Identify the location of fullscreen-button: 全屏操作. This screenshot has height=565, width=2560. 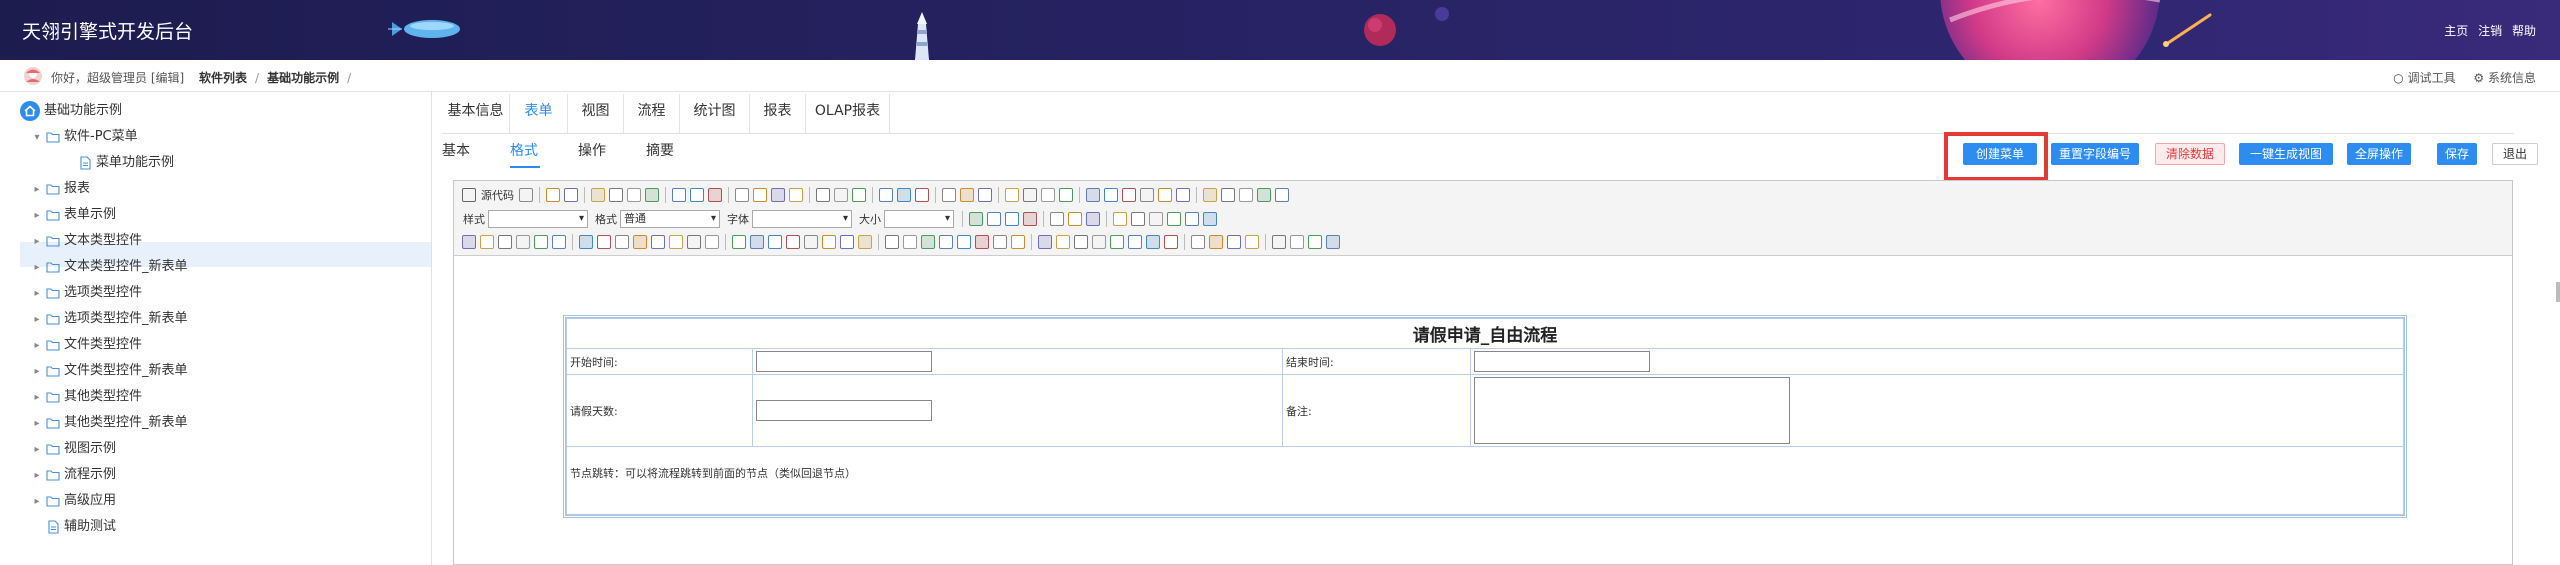
(2379, 154).